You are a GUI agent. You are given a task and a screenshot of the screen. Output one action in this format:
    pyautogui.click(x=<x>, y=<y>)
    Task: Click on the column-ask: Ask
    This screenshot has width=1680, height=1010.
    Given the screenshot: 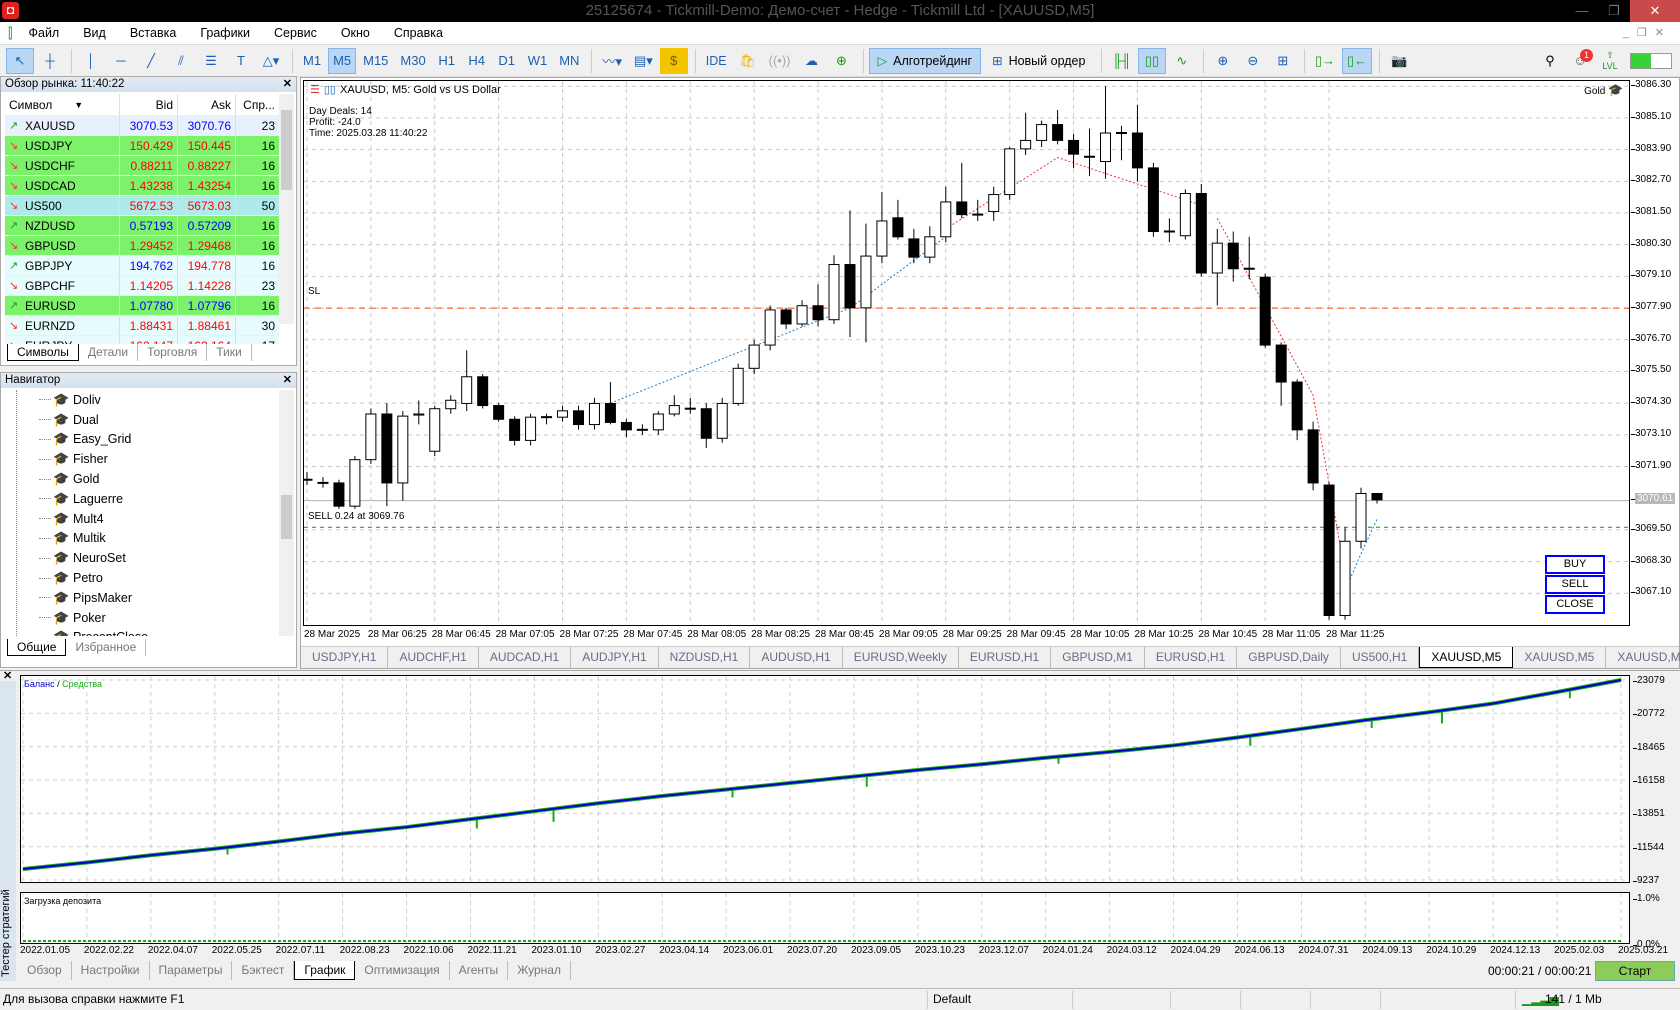 What is the action you would take?
    pyautogui.click(x=206, y=104)
    